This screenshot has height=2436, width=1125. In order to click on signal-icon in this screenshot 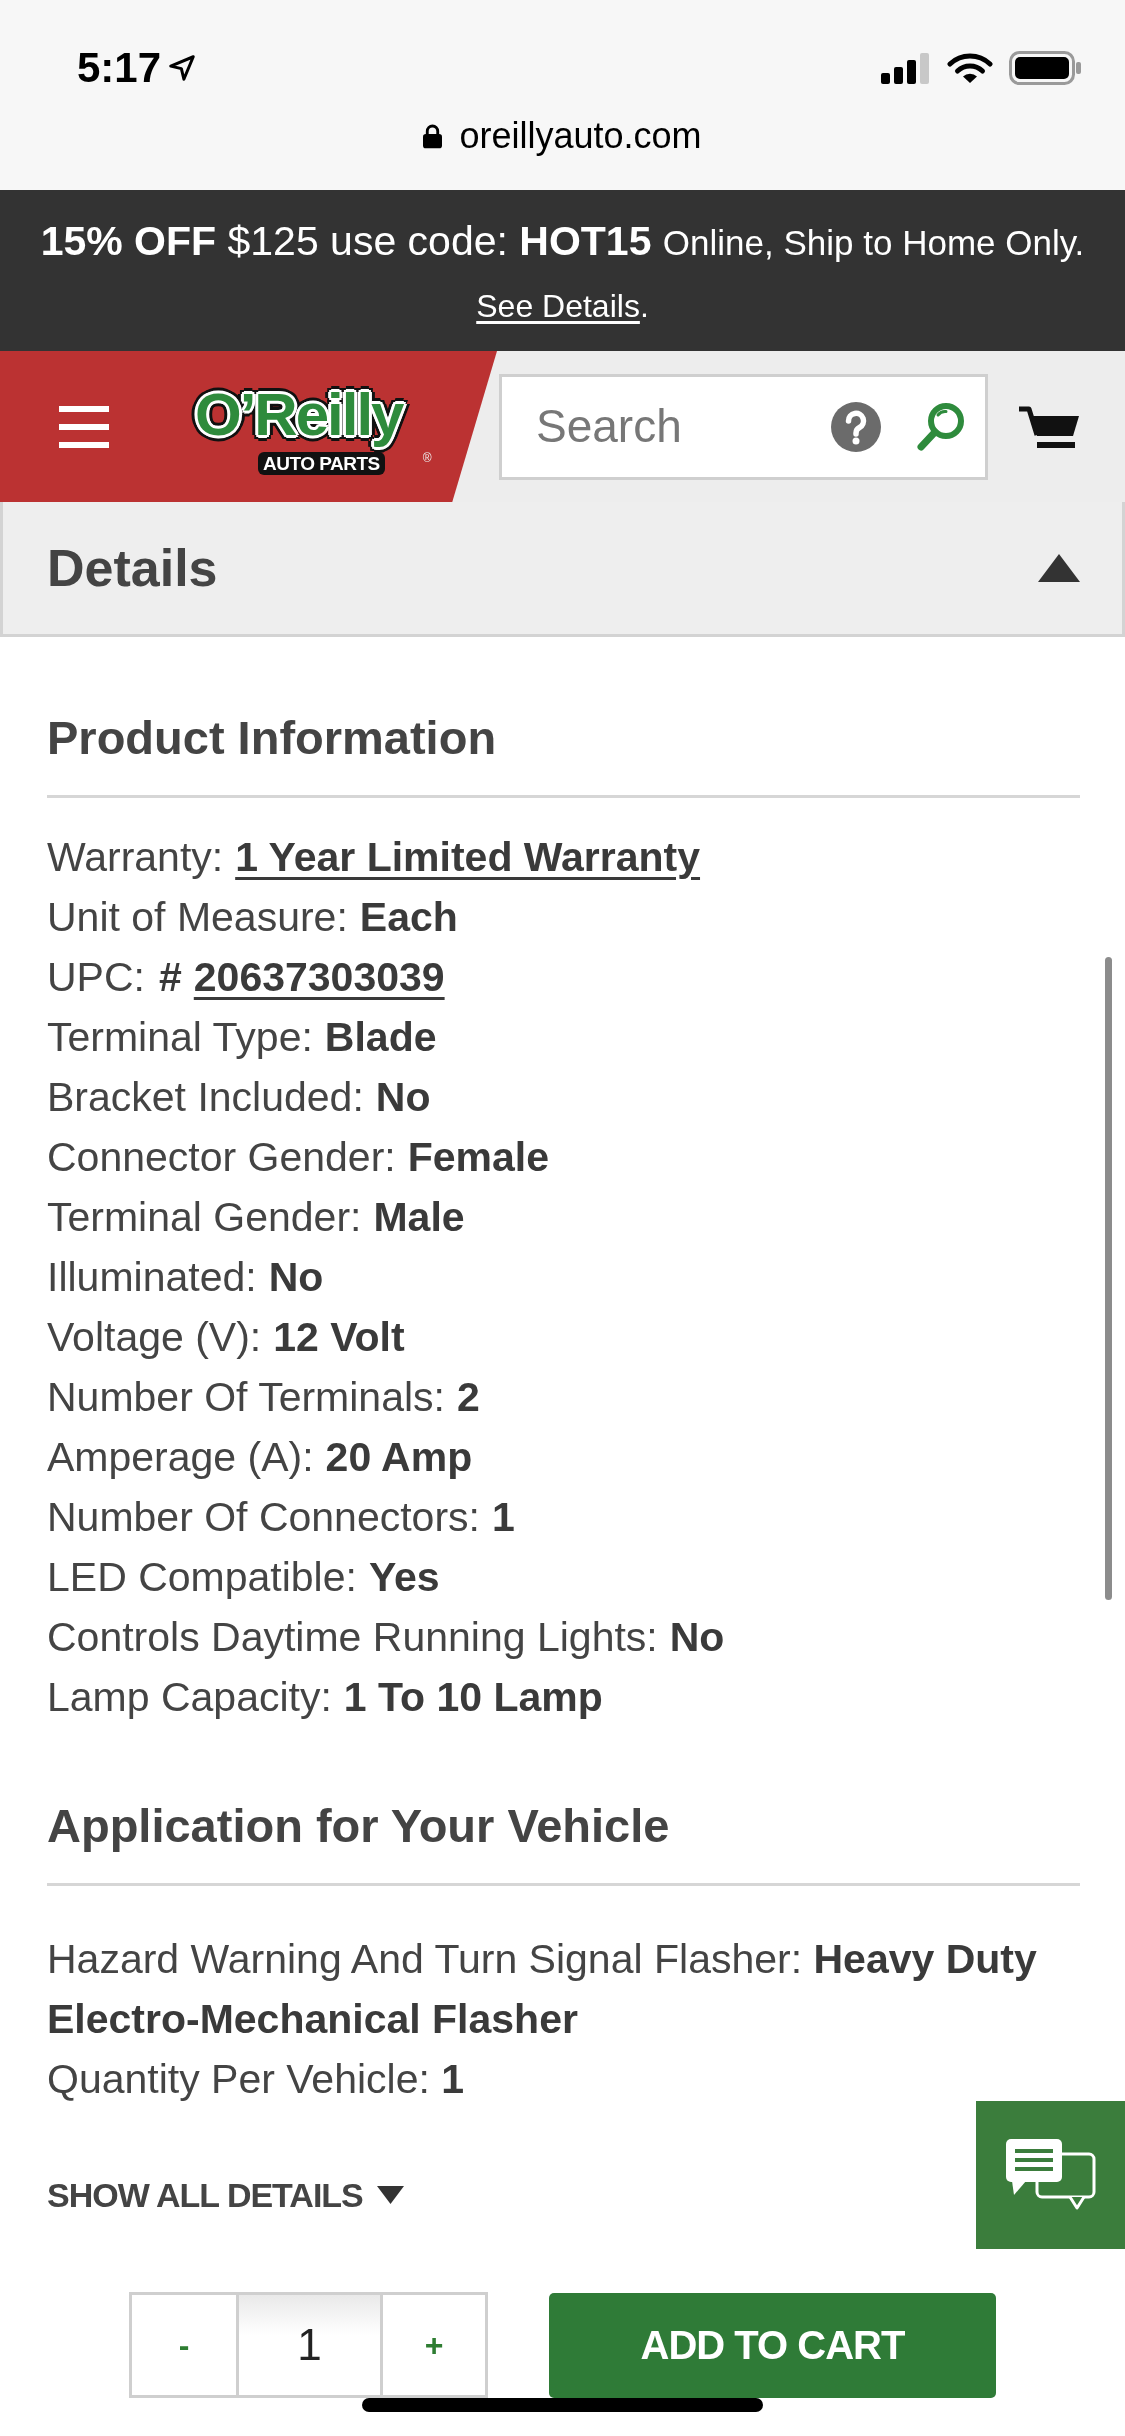, I will do `click(906, 68)`.